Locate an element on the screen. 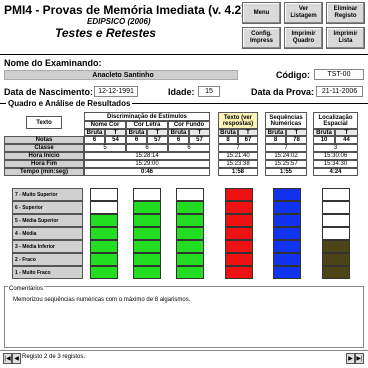 This screenshot has height=368, width=368. row-label-classe: Classe is located at coordinates (44, 148).